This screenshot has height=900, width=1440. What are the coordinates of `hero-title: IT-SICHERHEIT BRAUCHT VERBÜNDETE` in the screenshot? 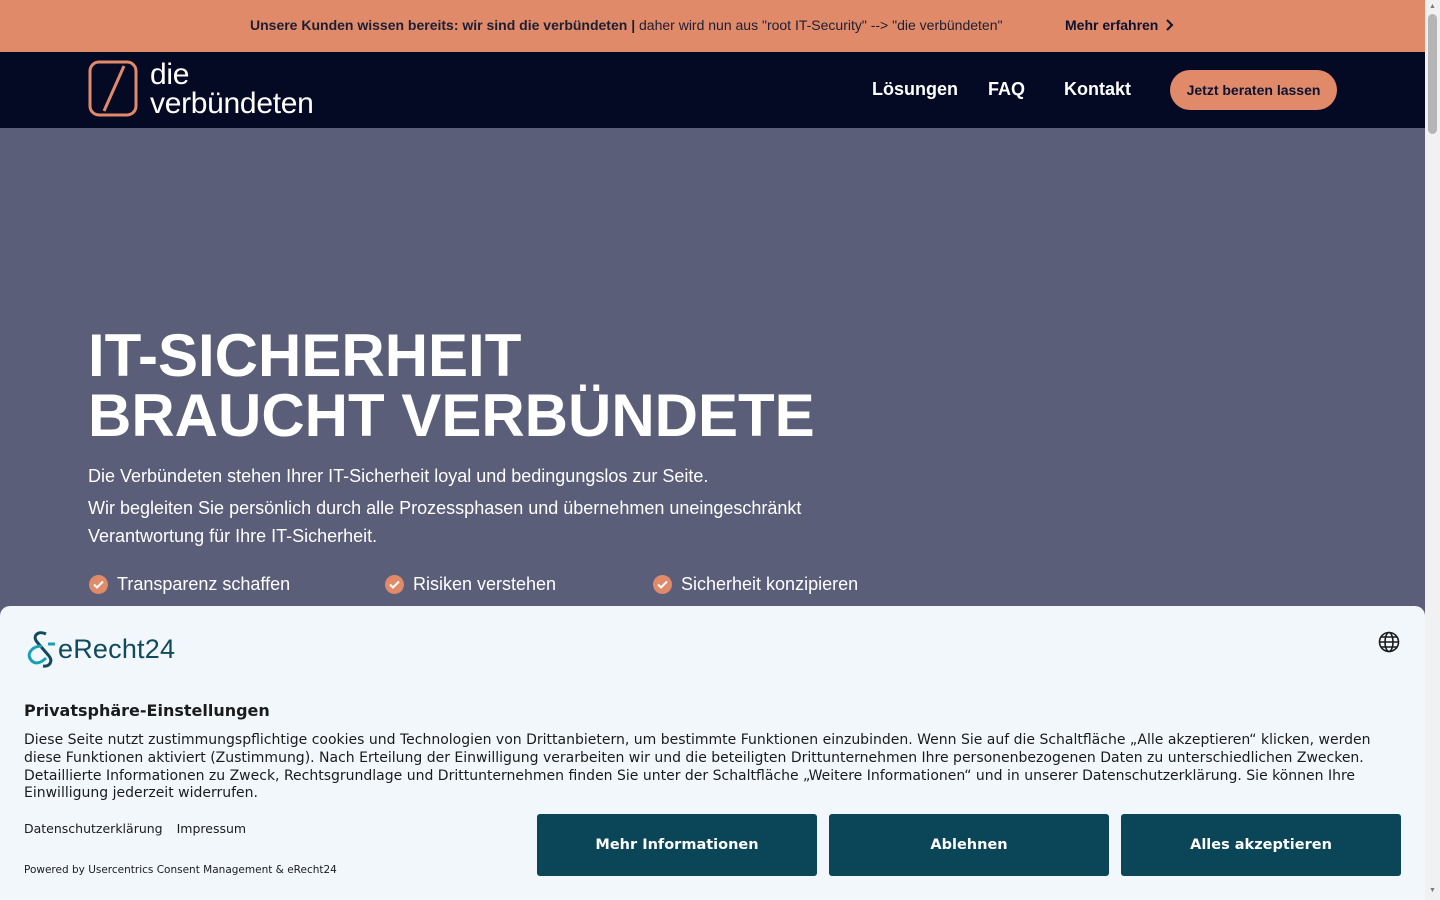 It's located at (451, 386).